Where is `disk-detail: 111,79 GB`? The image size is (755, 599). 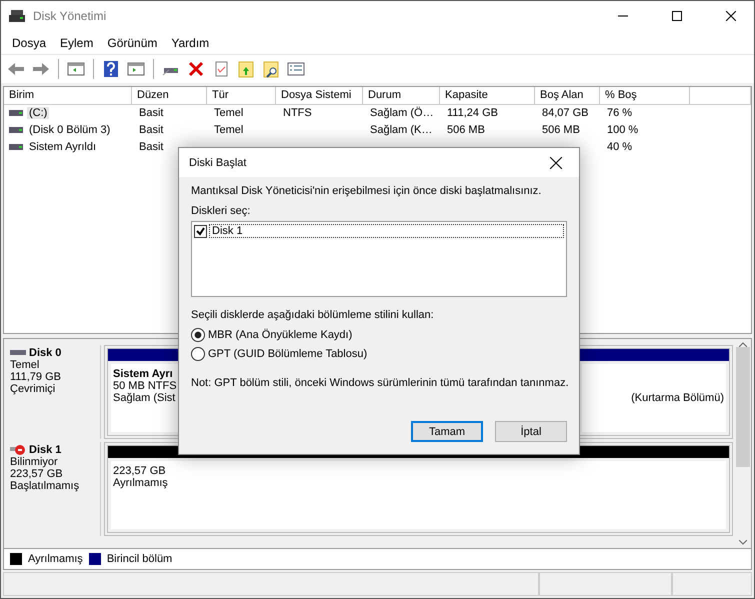
disk-detail: 111,79 GB is located at coordinates (36, 377).